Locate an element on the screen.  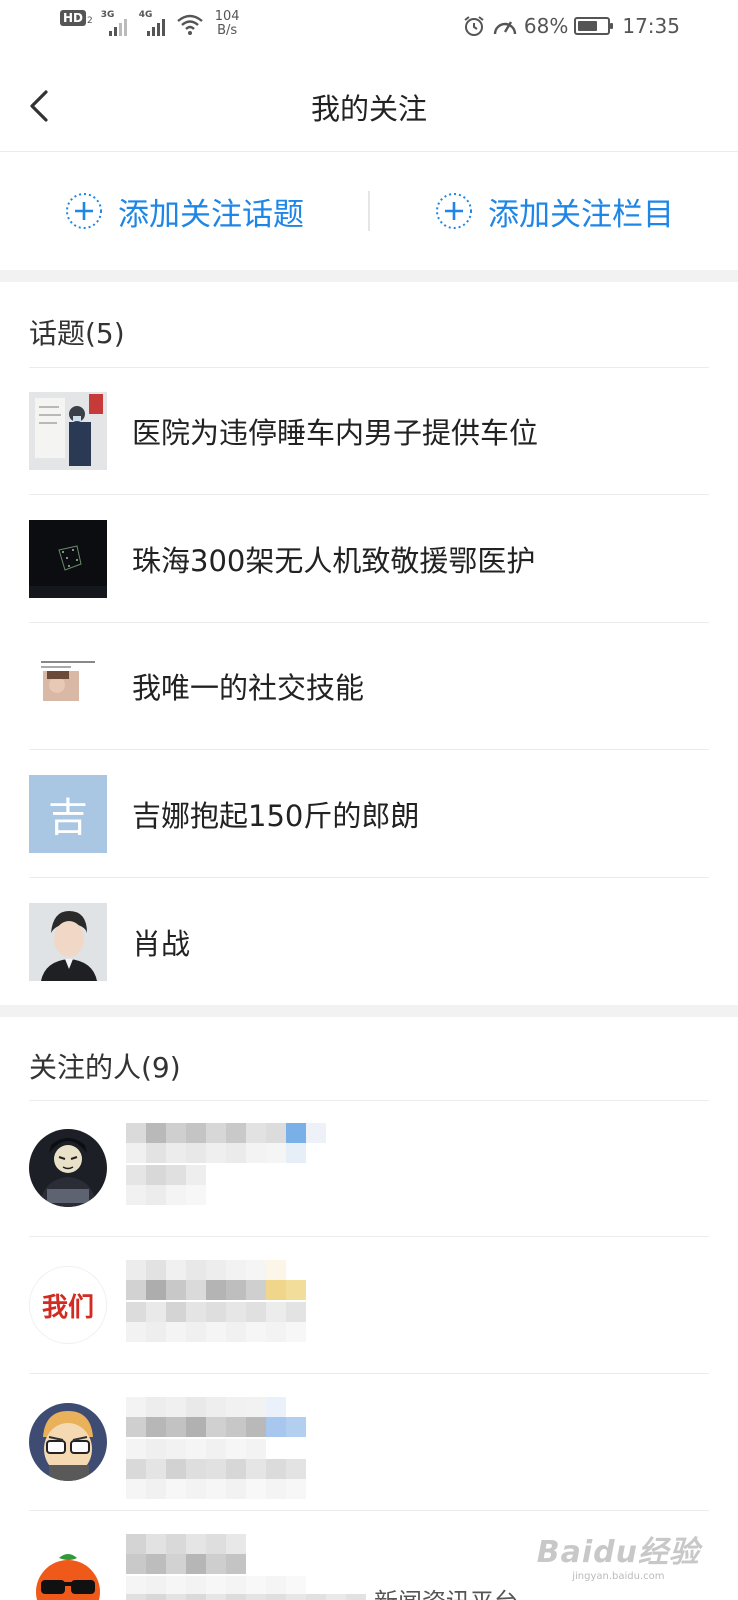
followed-person-item: 我们 is located at coordinates (369, 1306).